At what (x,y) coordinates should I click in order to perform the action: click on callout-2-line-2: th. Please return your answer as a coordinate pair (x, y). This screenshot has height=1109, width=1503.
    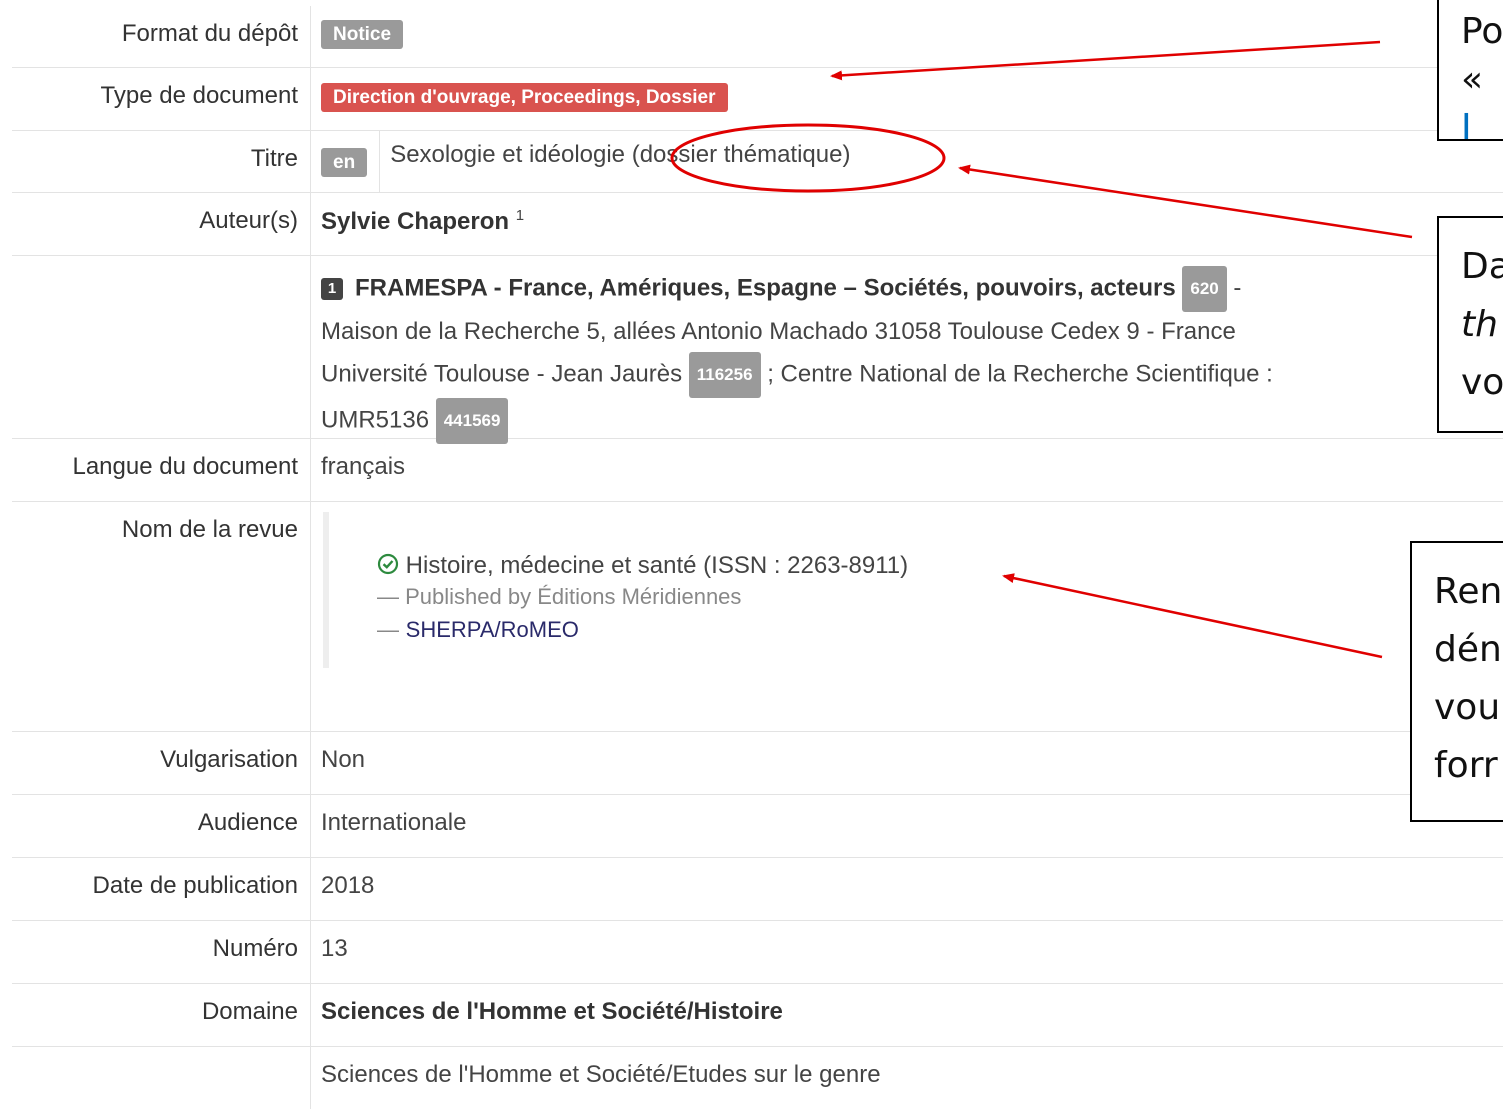
    Looking at the image, I should click on (1479, 324).